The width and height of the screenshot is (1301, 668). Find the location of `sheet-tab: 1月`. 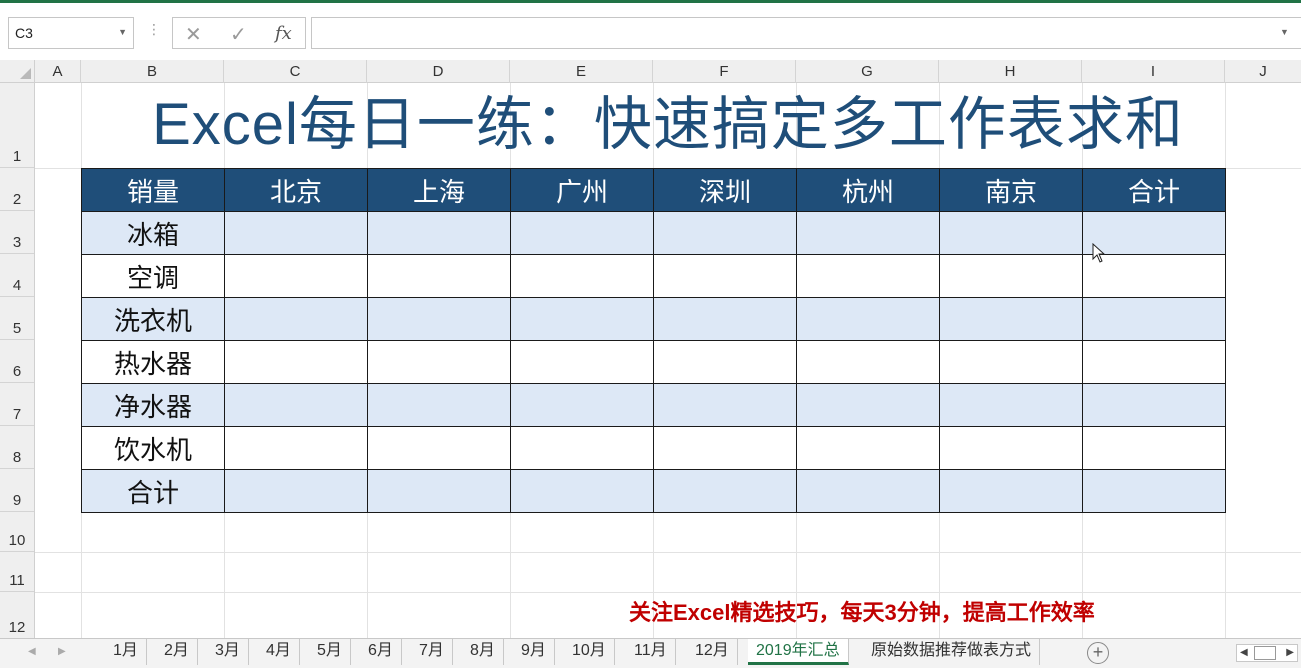

sheet-tab: 1月 is located at coordinates (126, 652).